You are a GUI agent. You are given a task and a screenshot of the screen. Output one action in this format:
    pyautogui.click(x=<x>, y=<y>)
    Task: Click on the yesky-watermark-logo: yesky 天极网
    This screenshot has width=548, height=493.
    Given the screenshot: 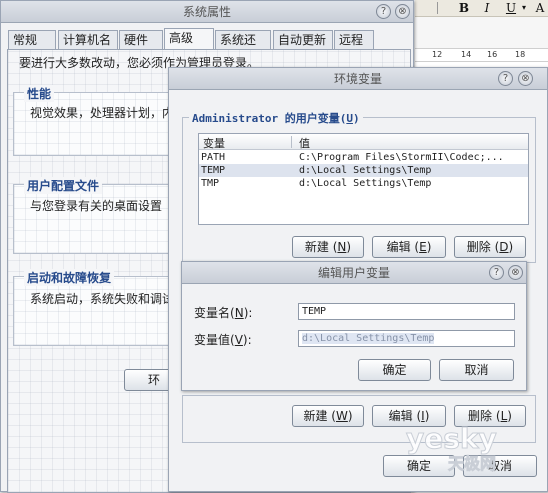 What is the action you would take?
    pyautogui.click(x=473, y=448)
    